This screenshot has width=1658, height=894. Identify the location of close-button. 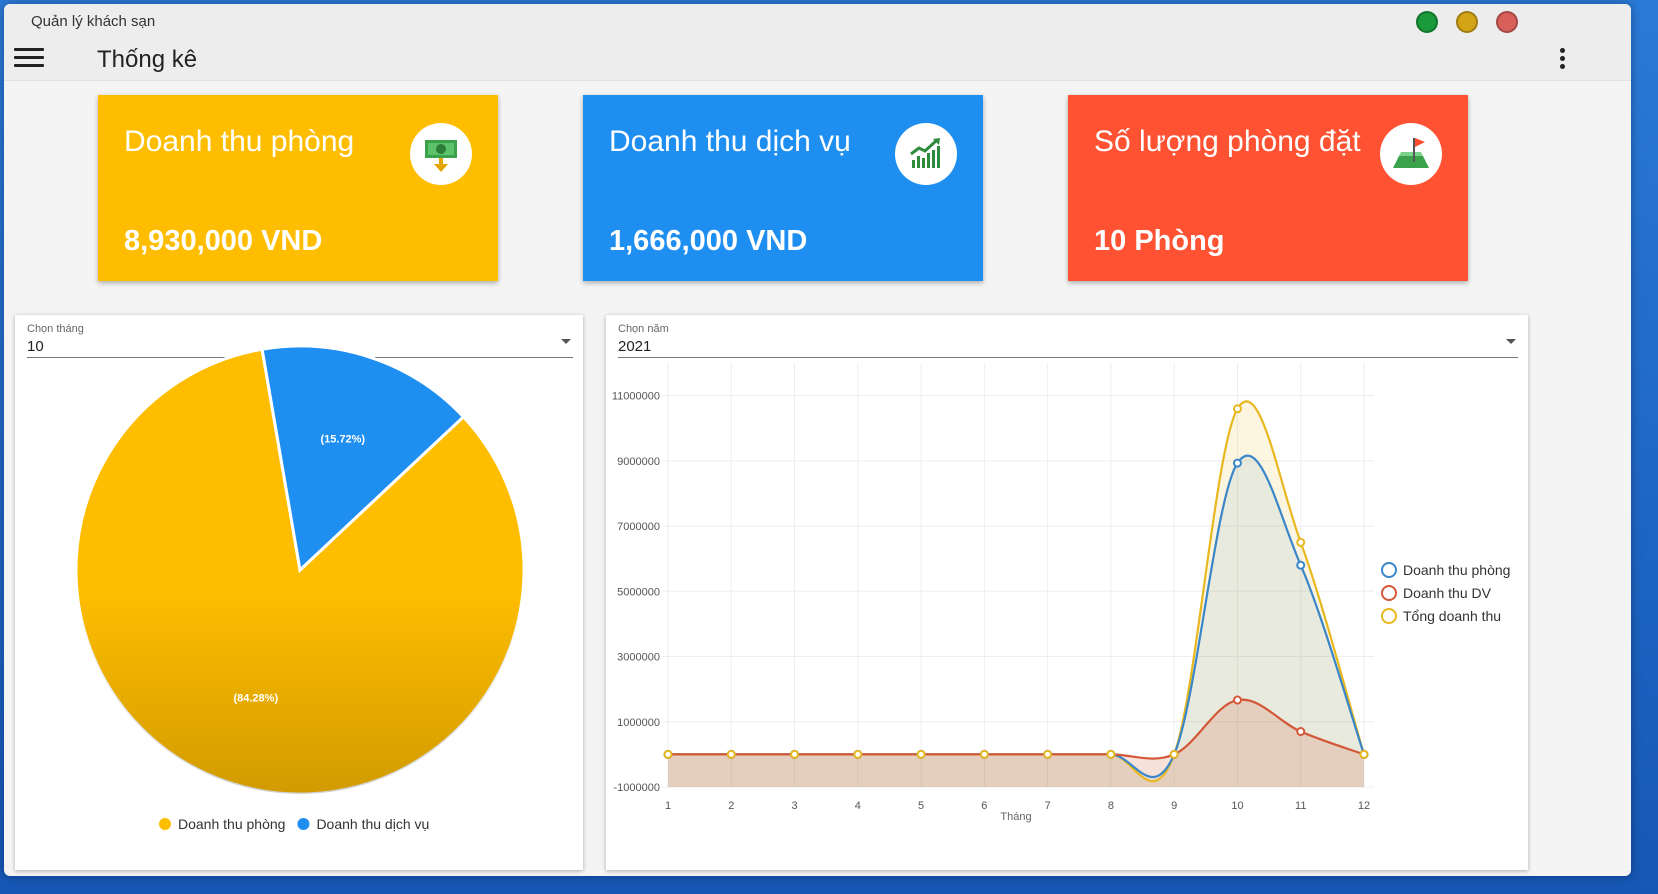
(1507, 22).